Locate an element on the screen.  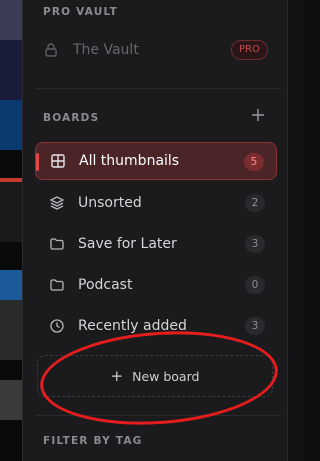
new-board-button: + New board is located at coordinates (155, 376).